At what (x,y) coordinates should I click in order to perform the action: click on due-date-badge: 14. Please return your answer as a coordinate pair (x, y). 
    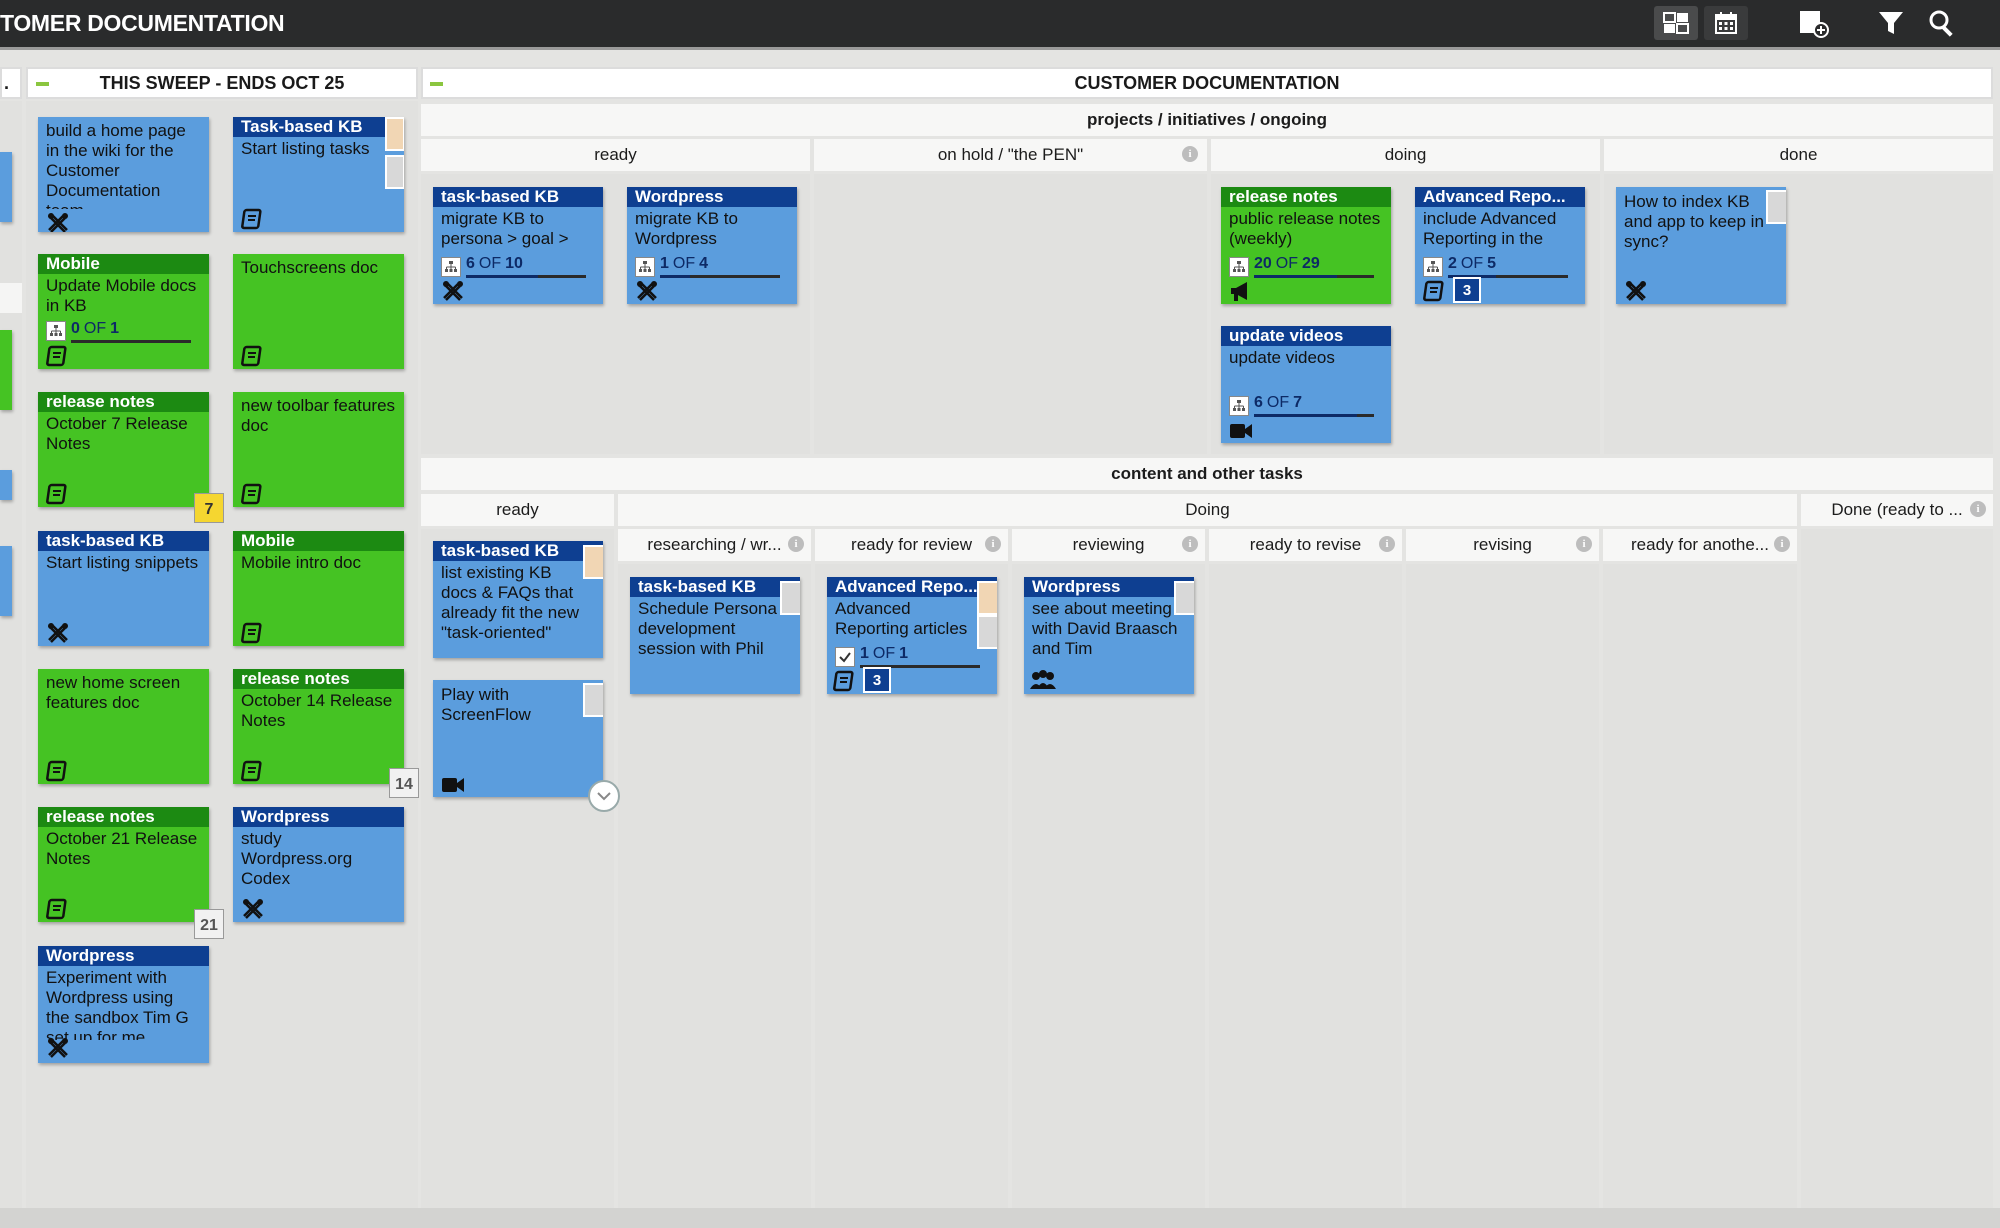
    Looking at the image, I should click on (404, 783).